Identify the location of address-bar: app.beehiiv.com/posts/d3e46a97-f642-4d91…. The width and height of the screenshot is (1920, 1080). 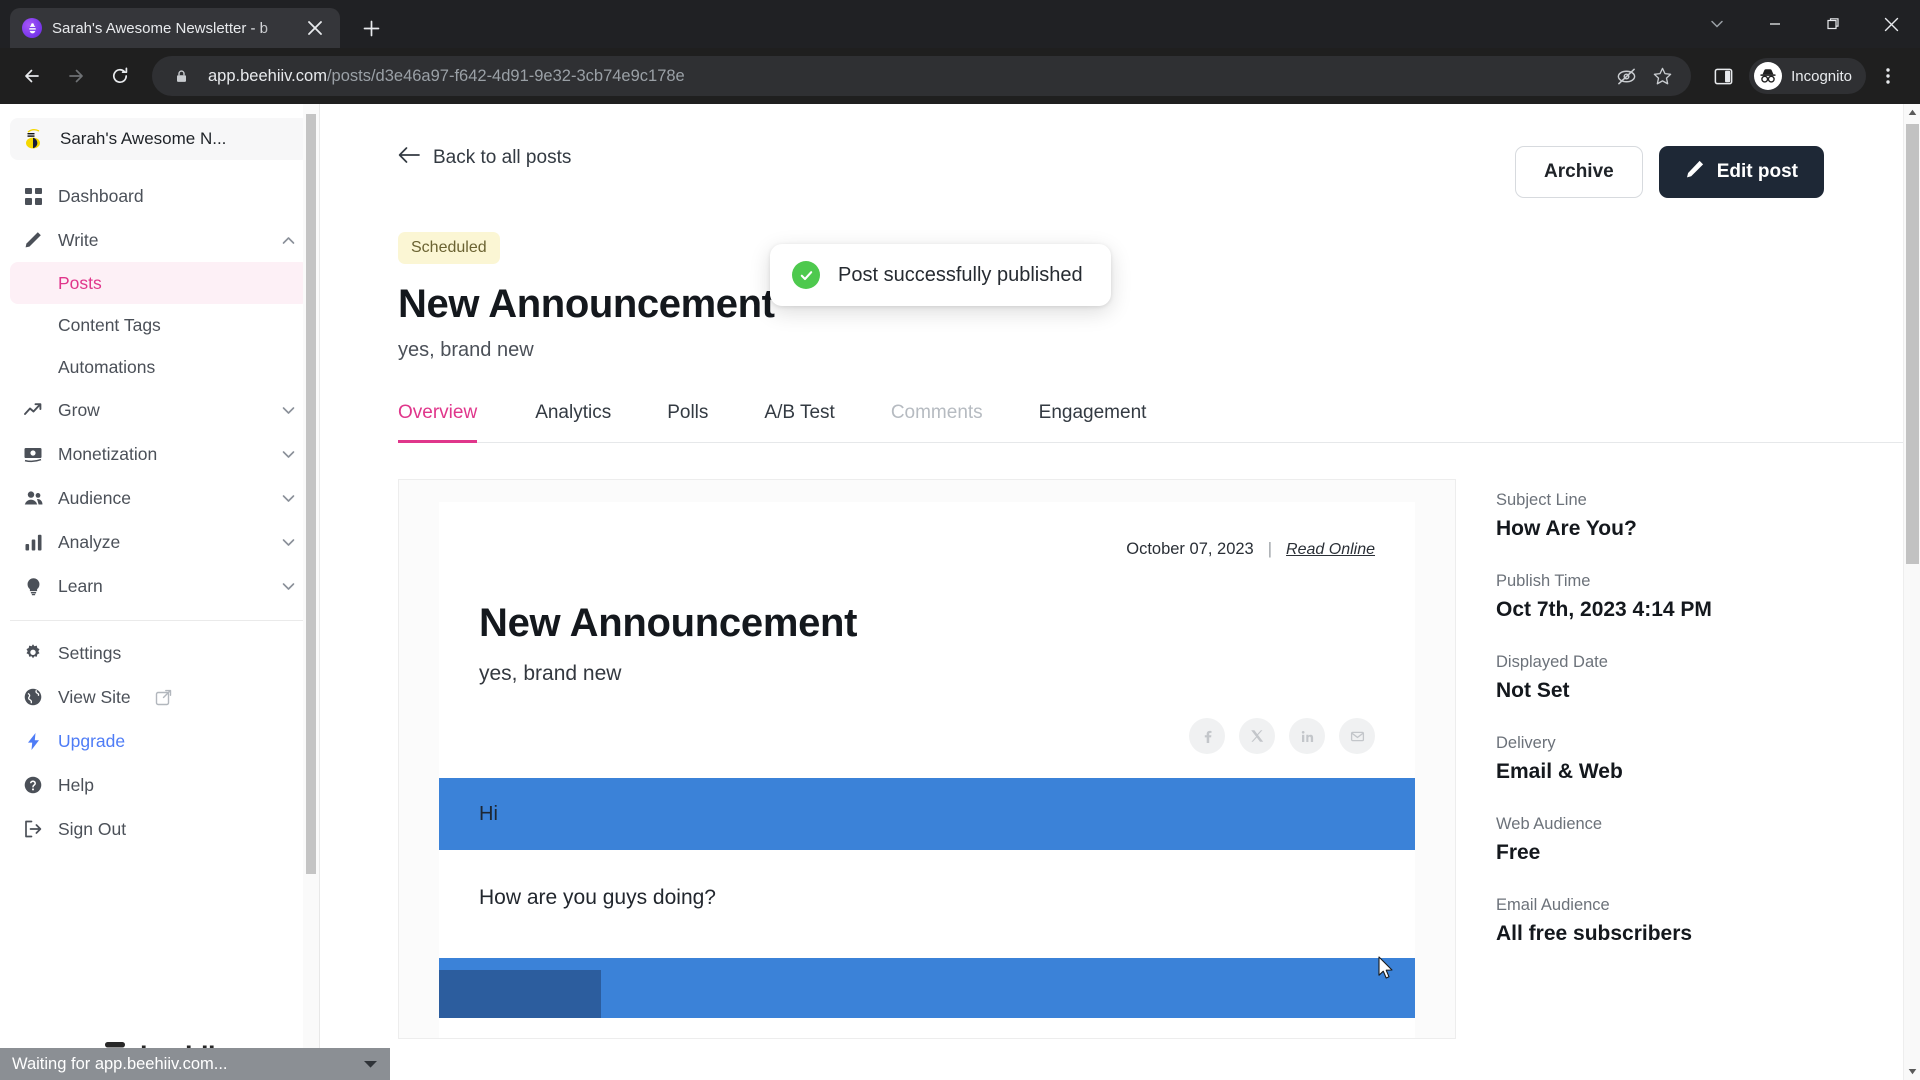
(922, 76).